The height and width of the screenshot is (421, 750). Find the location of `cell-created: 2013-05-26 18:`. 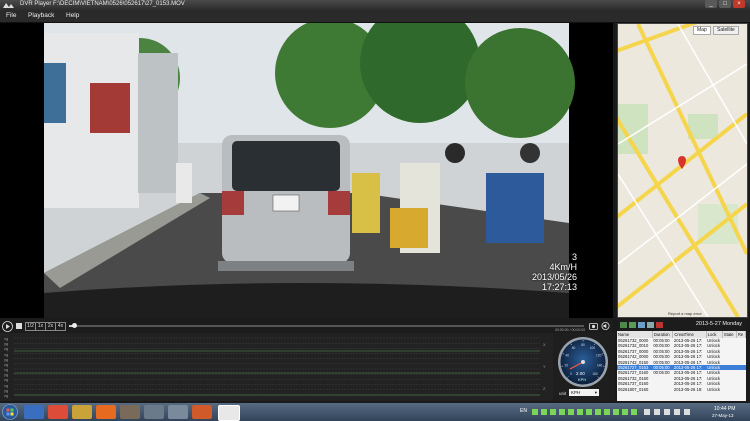

cell-created: 2013-05-26 18: is located at coordinates (688, 389).